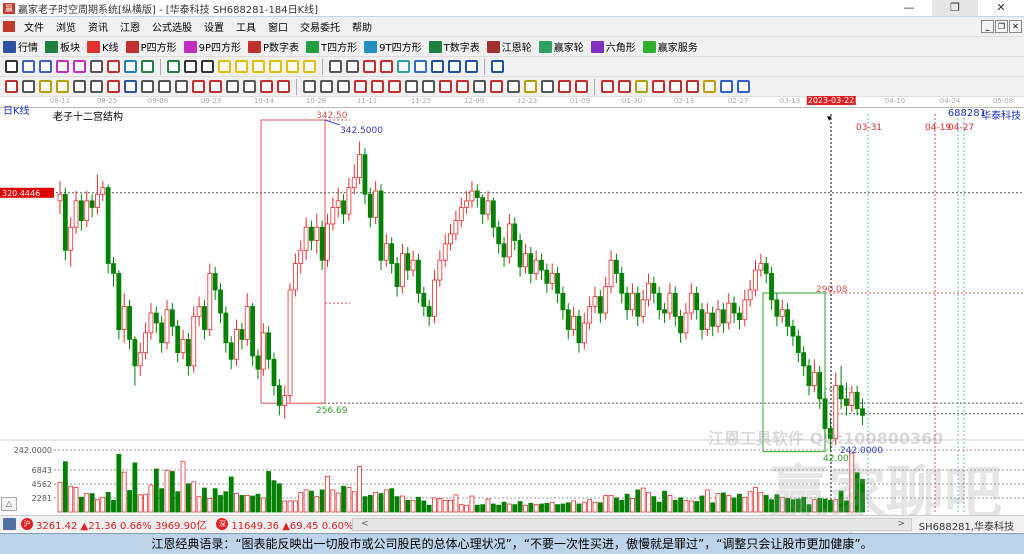  What do you see at coordinates (9, 504) in the screenshot?
I see `volume-toggle-button: △` at bounding box center [9, 504].